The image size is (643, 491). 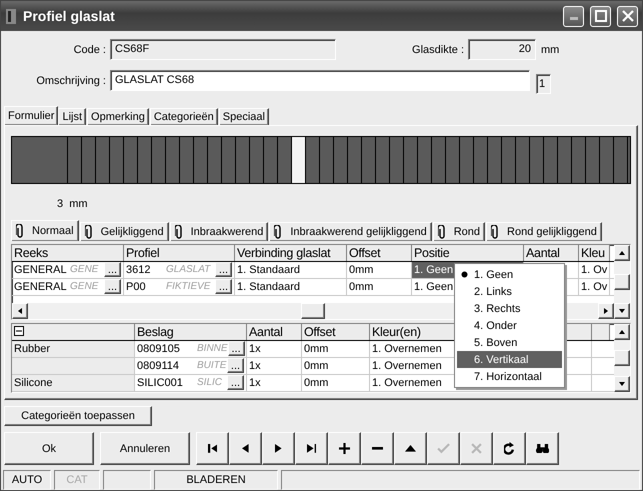 I want to click on table-cell-text: 3612, so click(x=139, y=269).